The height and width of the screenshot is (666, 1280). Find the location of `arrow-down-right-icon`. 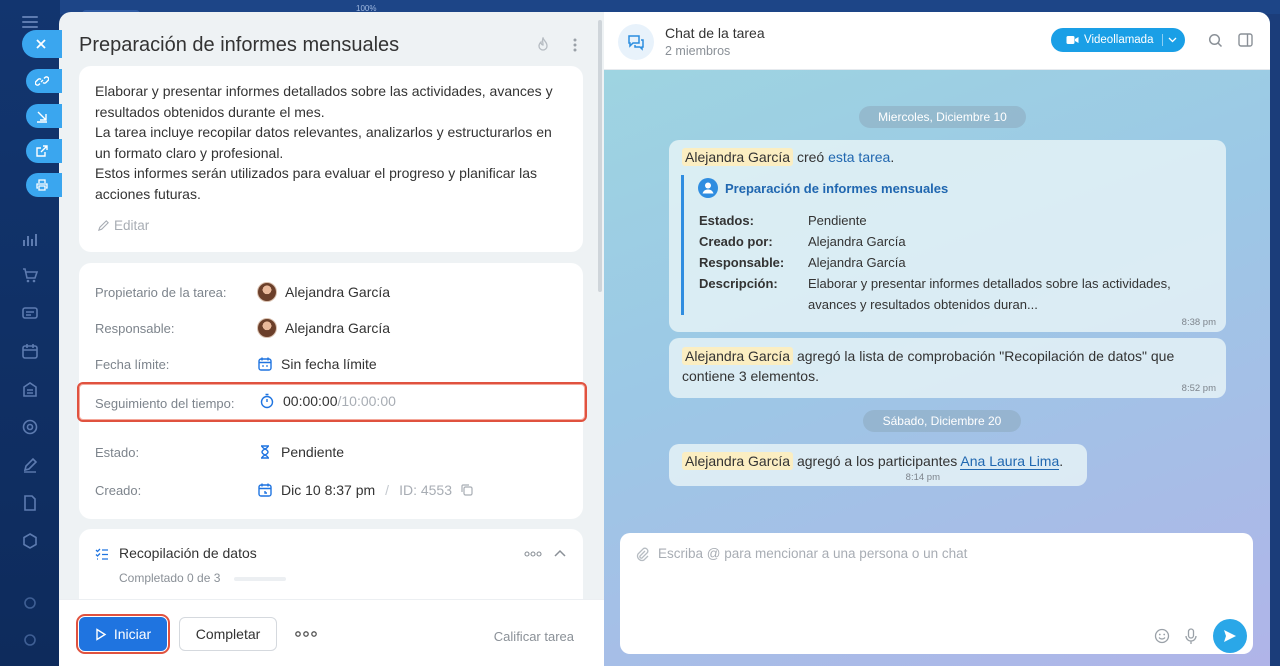

arrow-down-right-icon is located at coordinates (42, 117).